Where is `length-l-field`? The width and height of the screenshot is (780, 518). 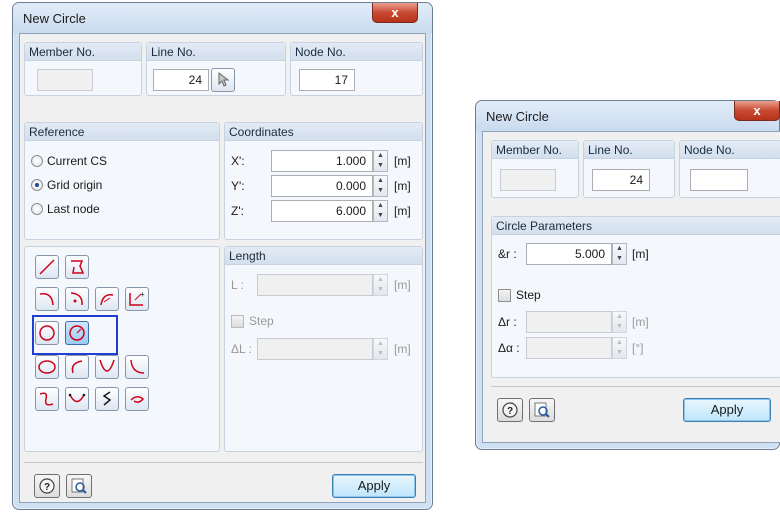 length-l-field is located at coordinates (315, 285).